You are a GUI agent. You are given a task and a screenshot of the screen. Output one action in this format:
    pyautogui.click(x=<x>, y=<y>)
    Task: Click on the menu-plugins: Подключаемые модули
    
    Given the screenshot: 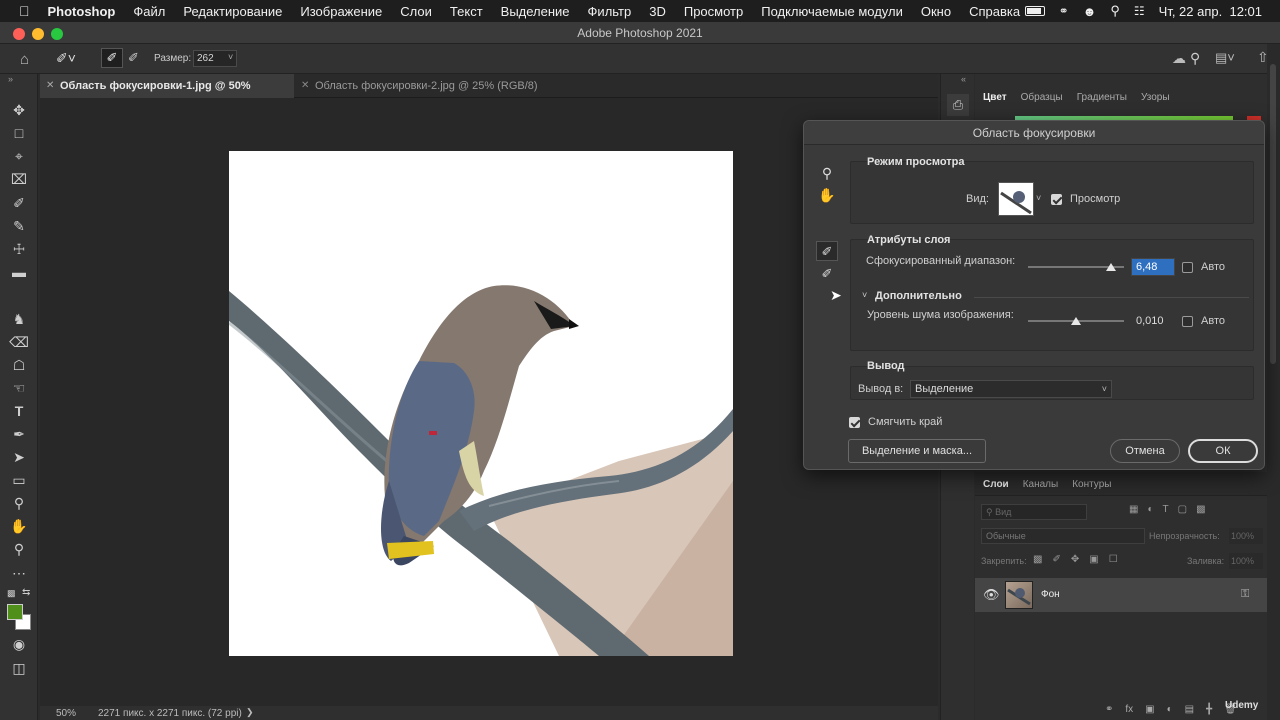 What is the action you would take?
    pyautogui.click(x=832, y=11)
    